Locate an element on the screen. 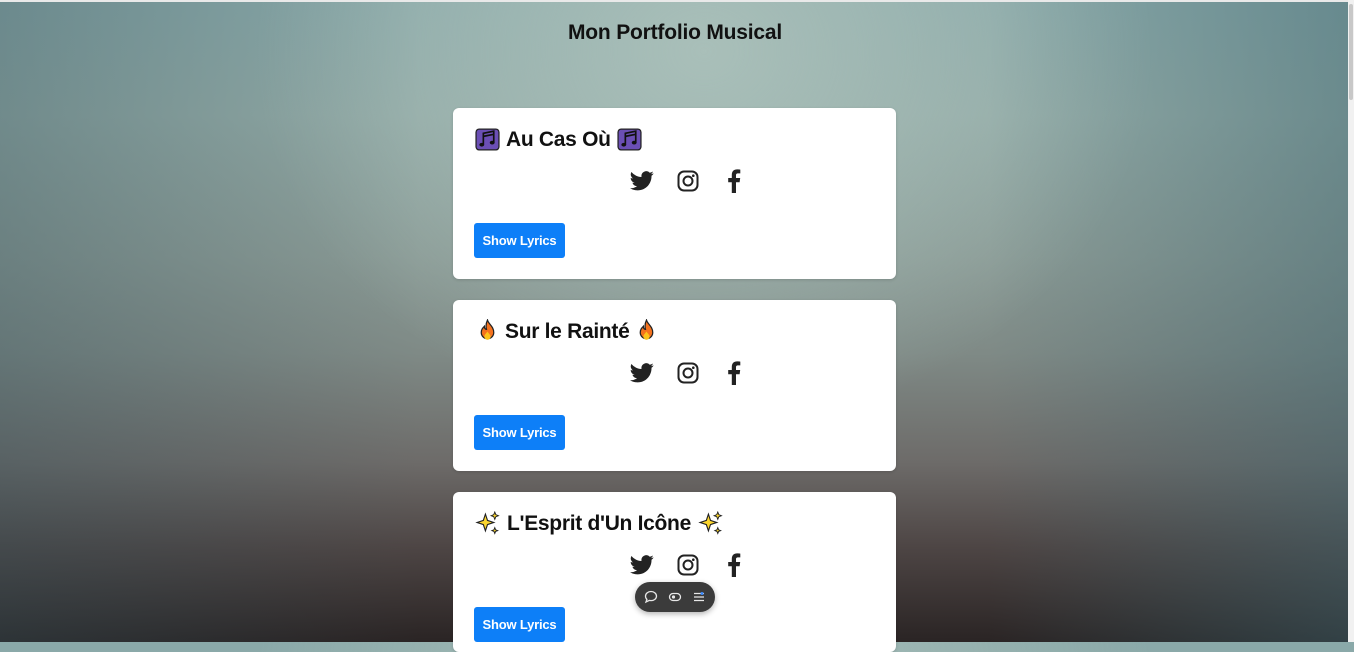 Image resolution: width=1354 pixels, height=652 pixels. floating-toolbar is located at coordinates (675, 597).